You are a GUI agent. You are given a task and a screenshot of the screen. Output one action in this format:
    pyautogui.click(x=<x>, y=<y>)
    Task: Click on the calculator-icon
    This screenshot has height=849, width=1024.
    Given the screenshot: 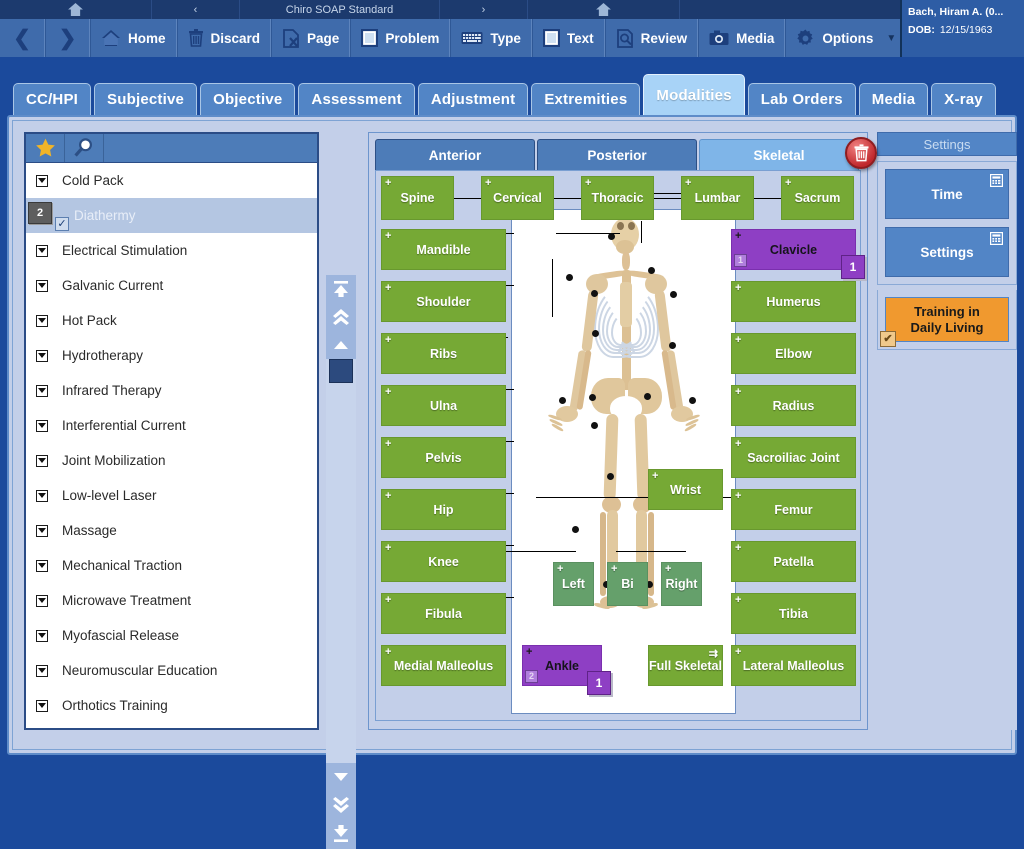 What is the action you would take?
    pyautogui.click(x=997, y=240)
    